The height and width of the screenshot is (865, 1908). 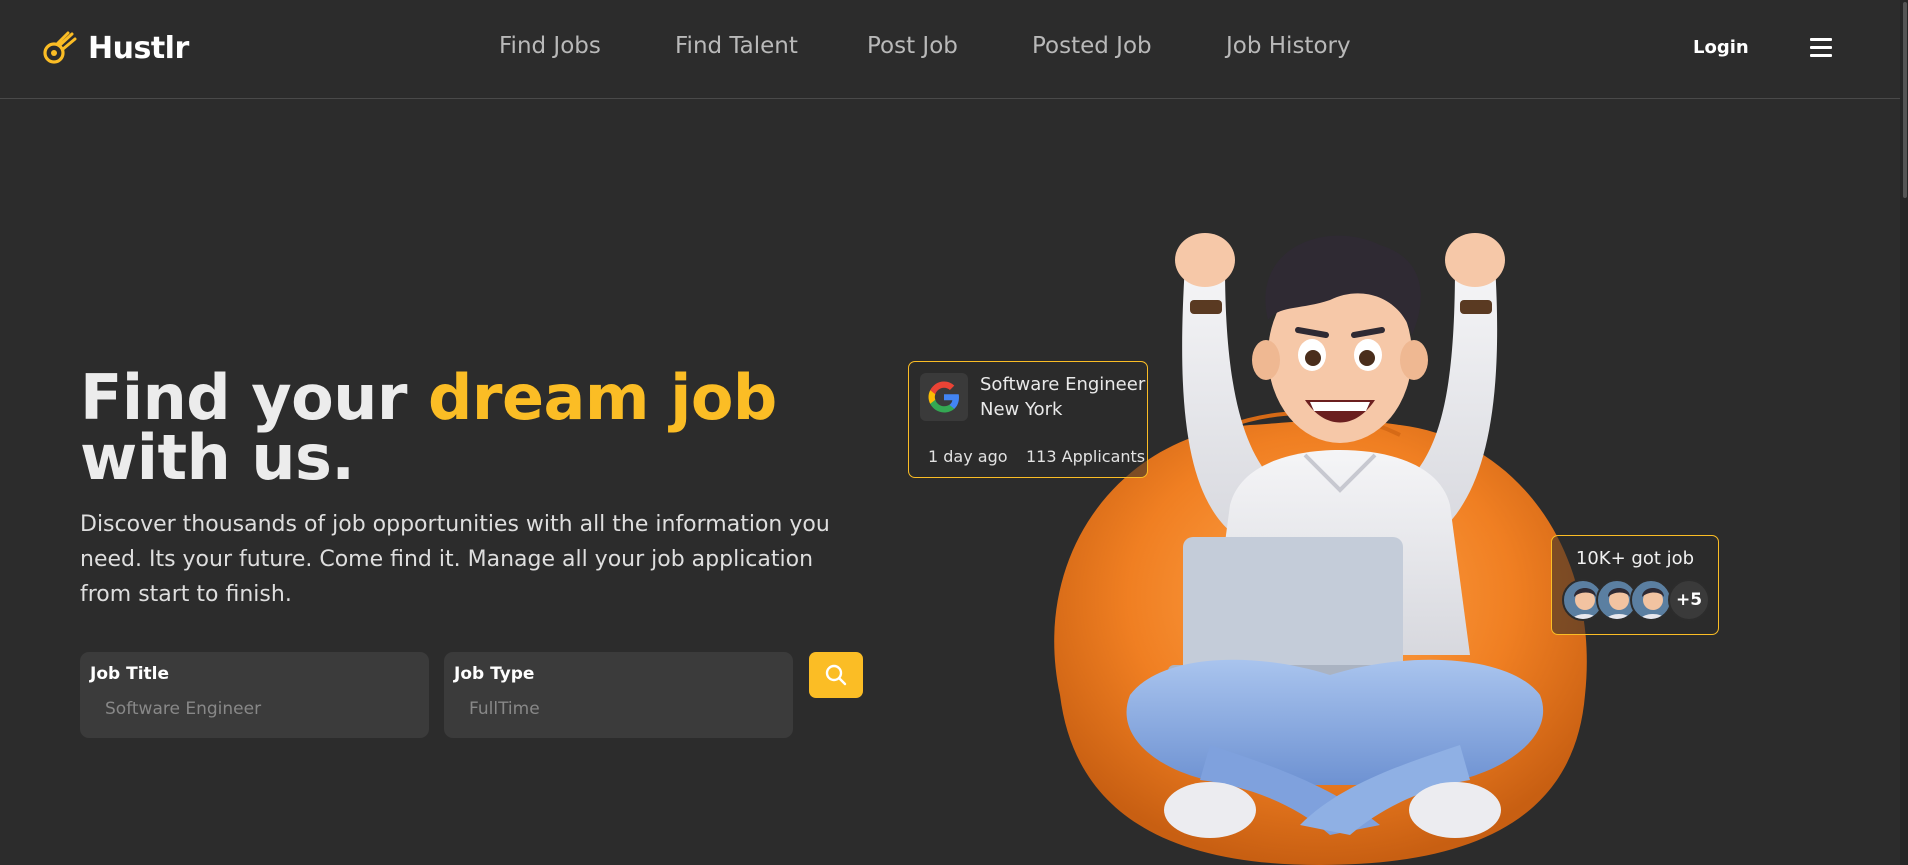 I want to click on scrollbar-thumb, so click(x=1905, y=100).